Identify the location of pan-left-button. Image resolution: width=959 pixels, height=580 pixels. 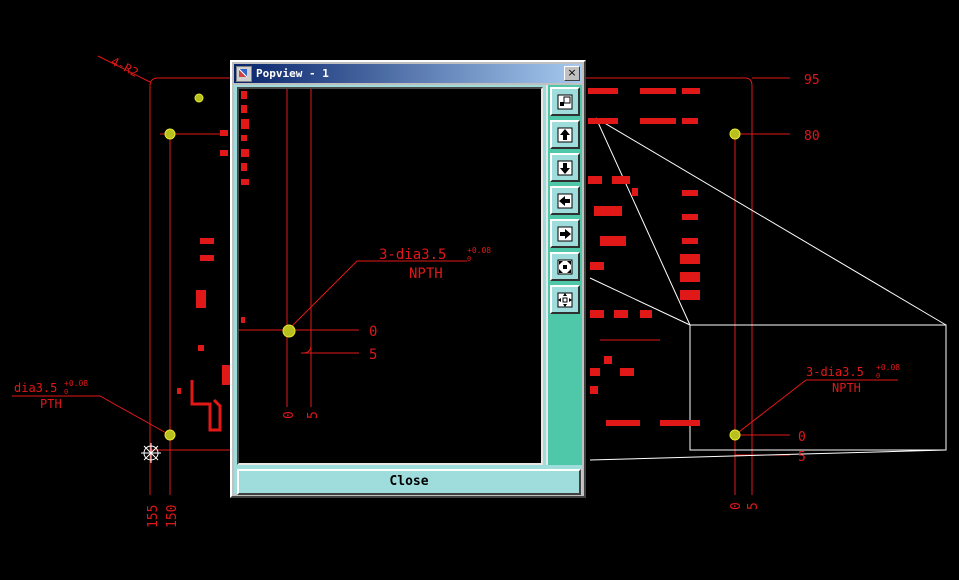
(565, 200).